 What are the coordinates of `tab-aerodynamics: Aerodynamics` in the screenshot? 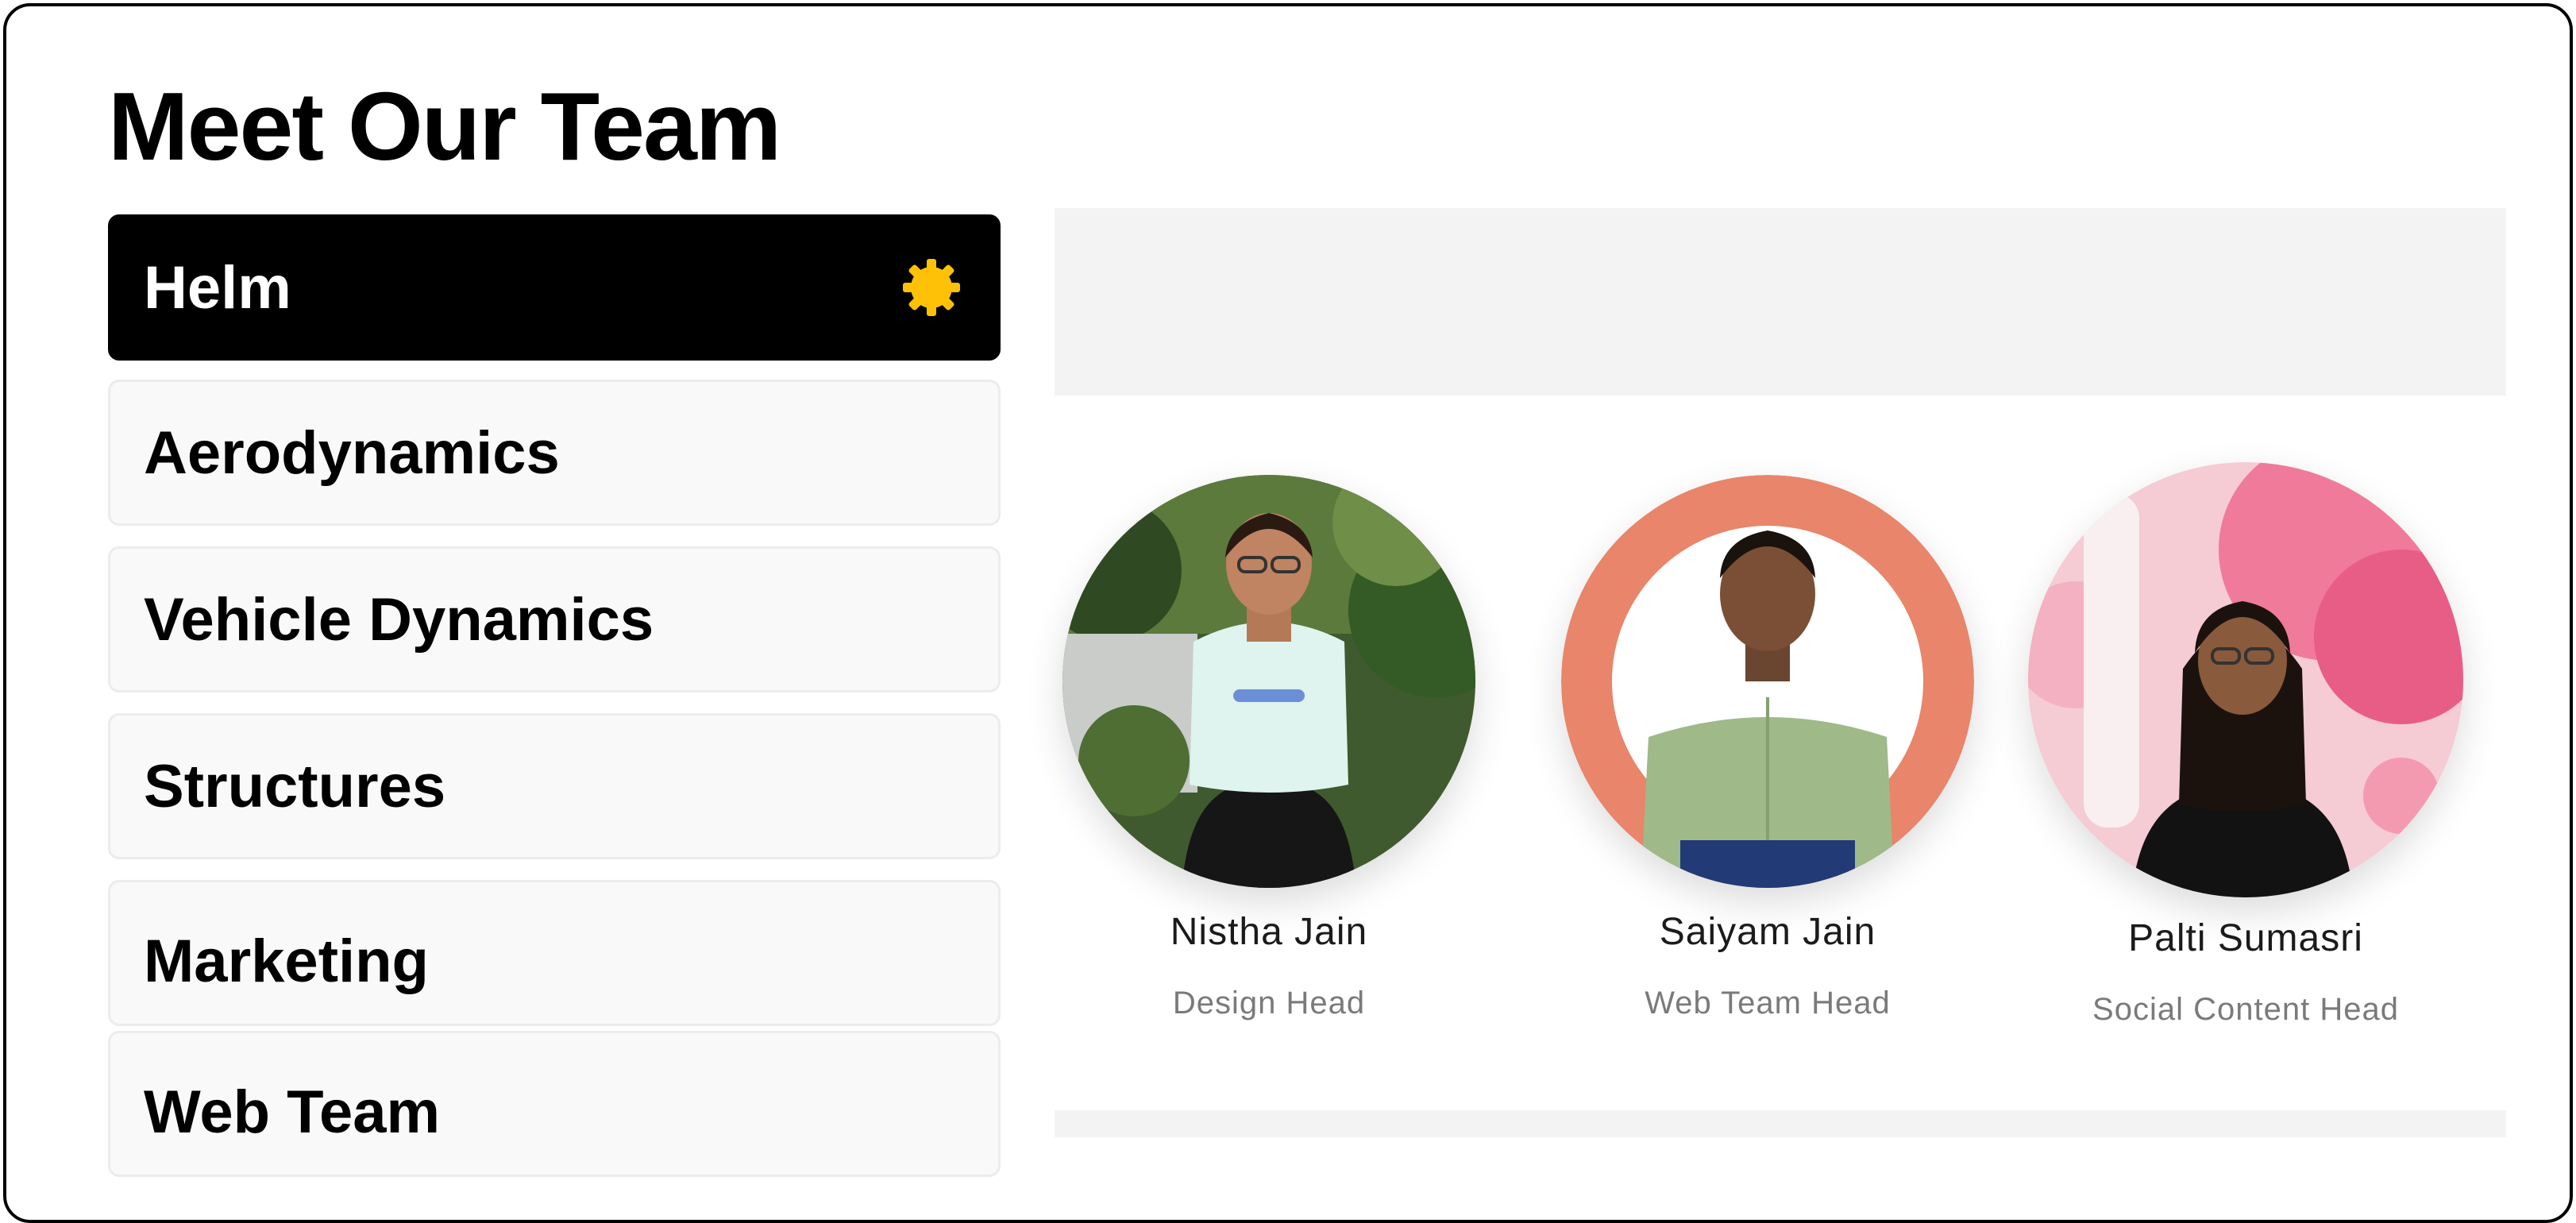 It's located at (554, 453).